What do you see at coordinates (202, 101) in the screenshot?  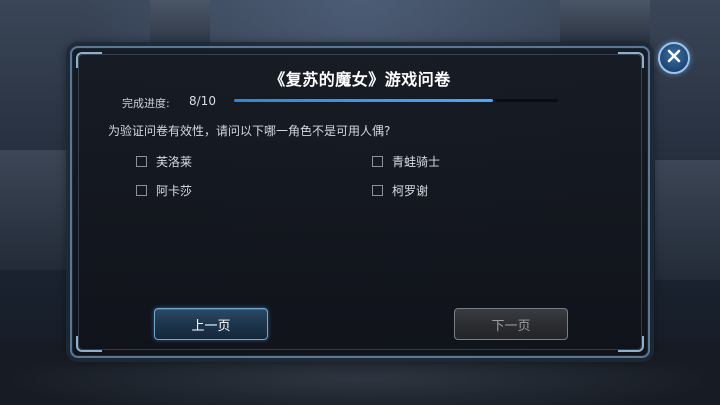 I see `progress-count: 8/10` at bounding box center [202, 101].